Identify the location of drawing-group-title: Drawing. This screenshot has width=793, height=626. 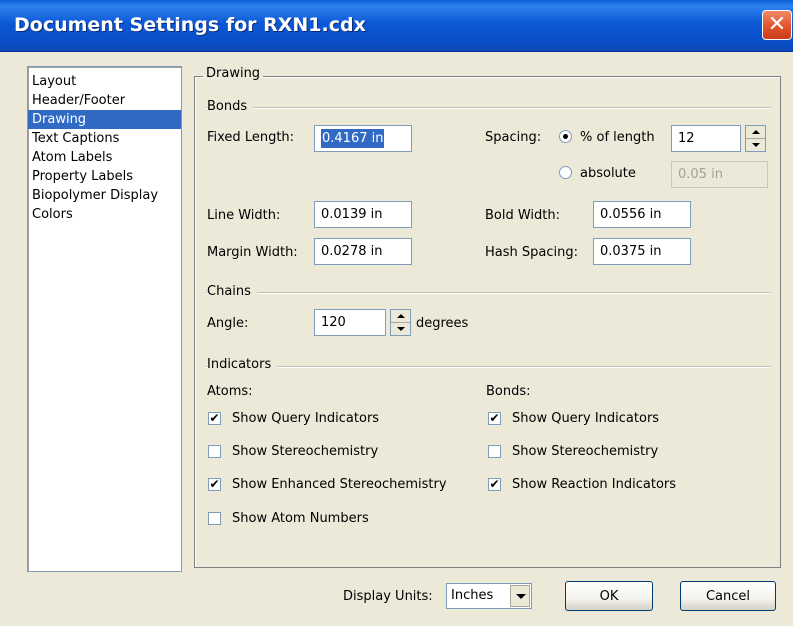
(233, 73).